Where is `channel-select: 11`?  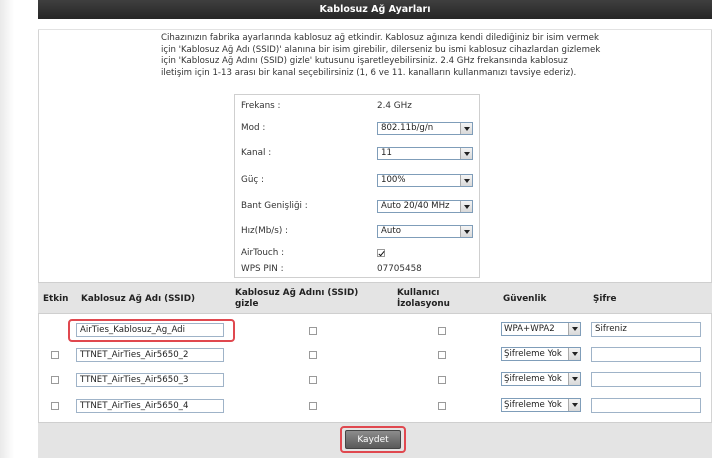
channel-select: 11 is located at coordinates (425, 153).